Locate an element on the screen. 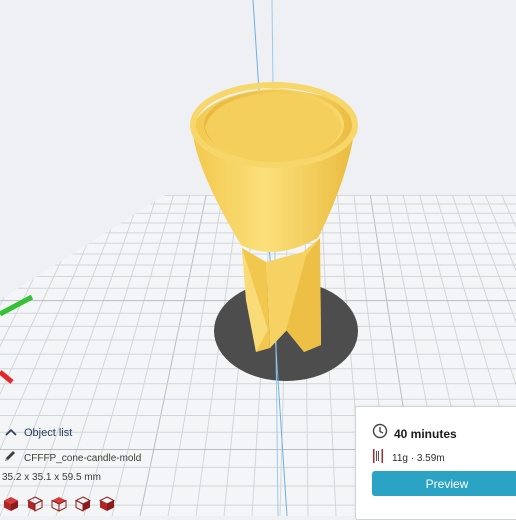 The width and height of the screenshot is (516, 520). object-dimensions: 35.2 x 35.1 x 59.5 mm is located at coordinates (51, 477).